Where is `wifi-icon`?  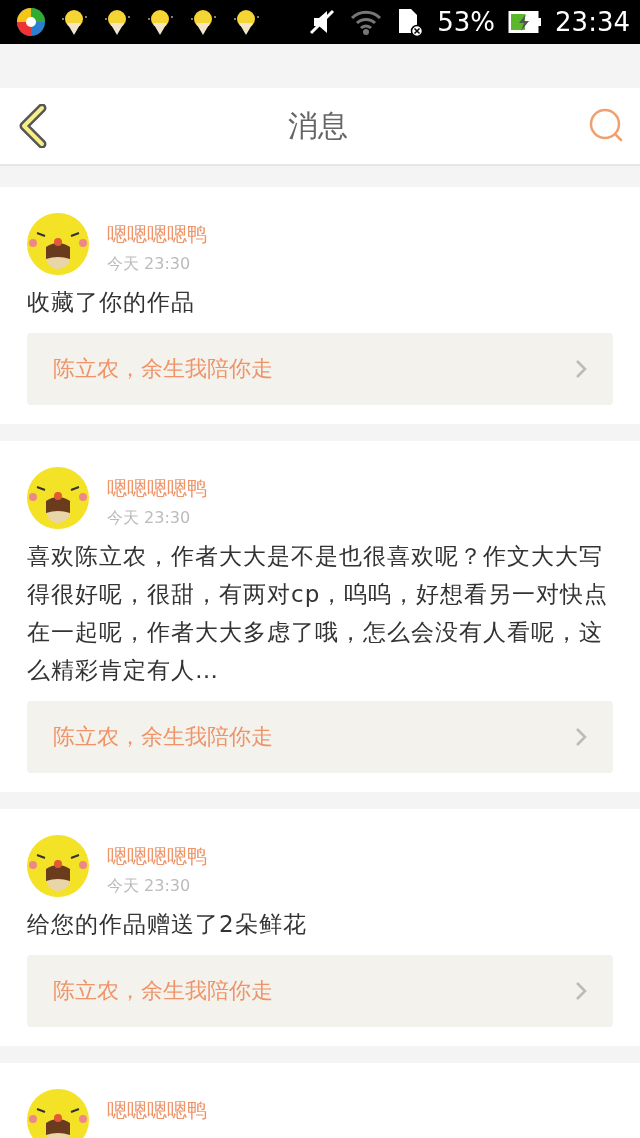
wifi-icon is located at coordinates (366, 22).